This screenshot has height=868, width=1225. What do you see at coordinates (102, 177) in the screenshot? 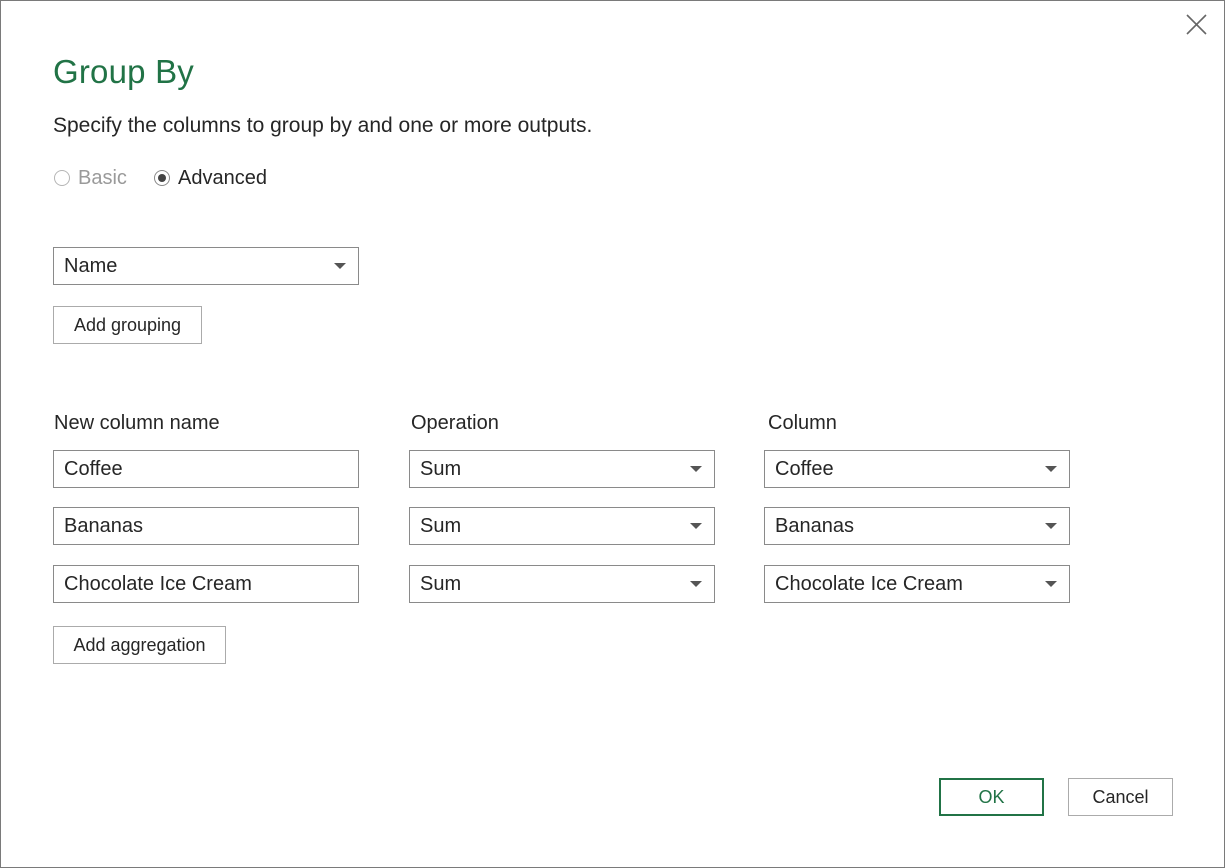
I see `radio-basic-label: Basic` at bounding box center [102, 177].